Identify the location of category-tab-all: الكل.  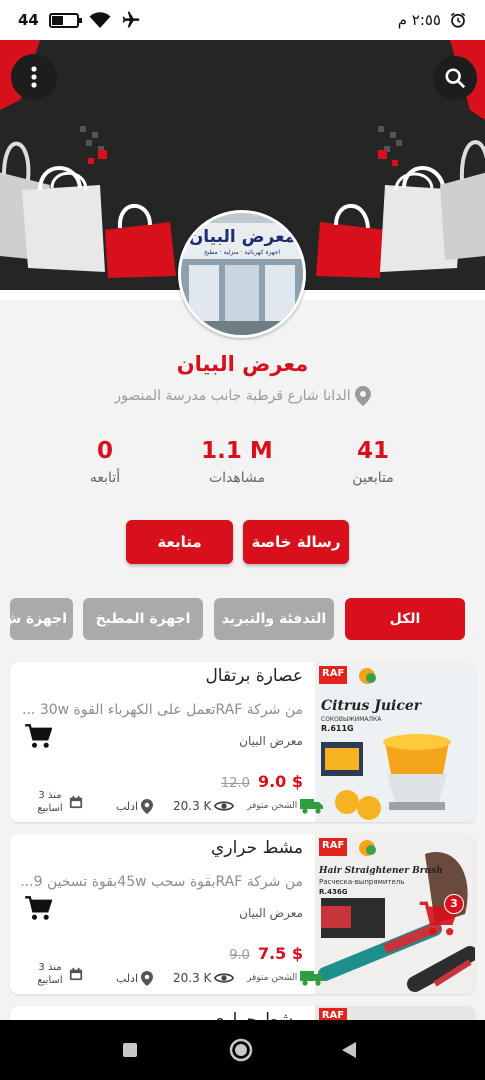
(405, 619).